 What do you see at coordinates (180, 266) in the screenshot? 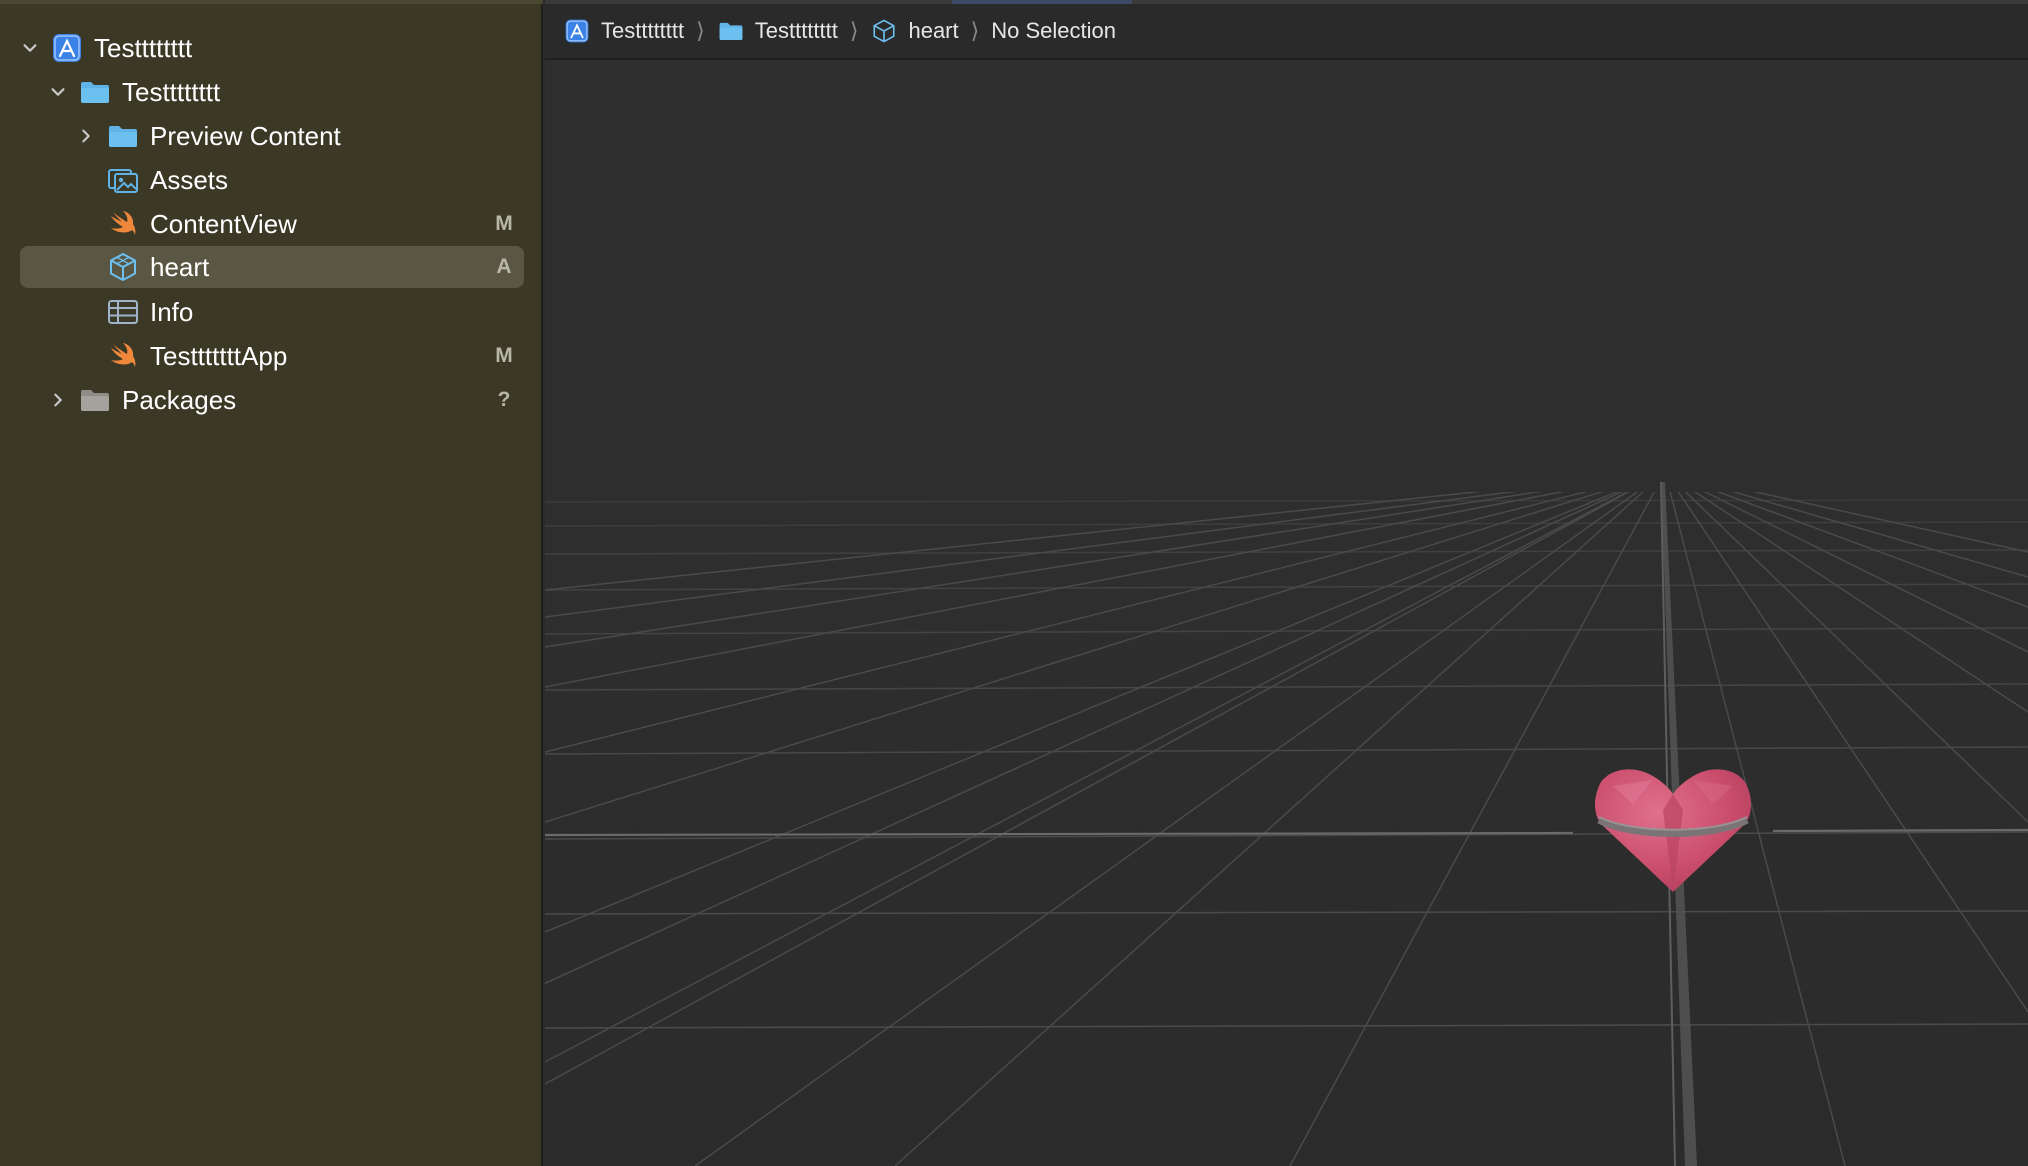
I see `navigator-row-label: heart` at bounding box center [180, 266].